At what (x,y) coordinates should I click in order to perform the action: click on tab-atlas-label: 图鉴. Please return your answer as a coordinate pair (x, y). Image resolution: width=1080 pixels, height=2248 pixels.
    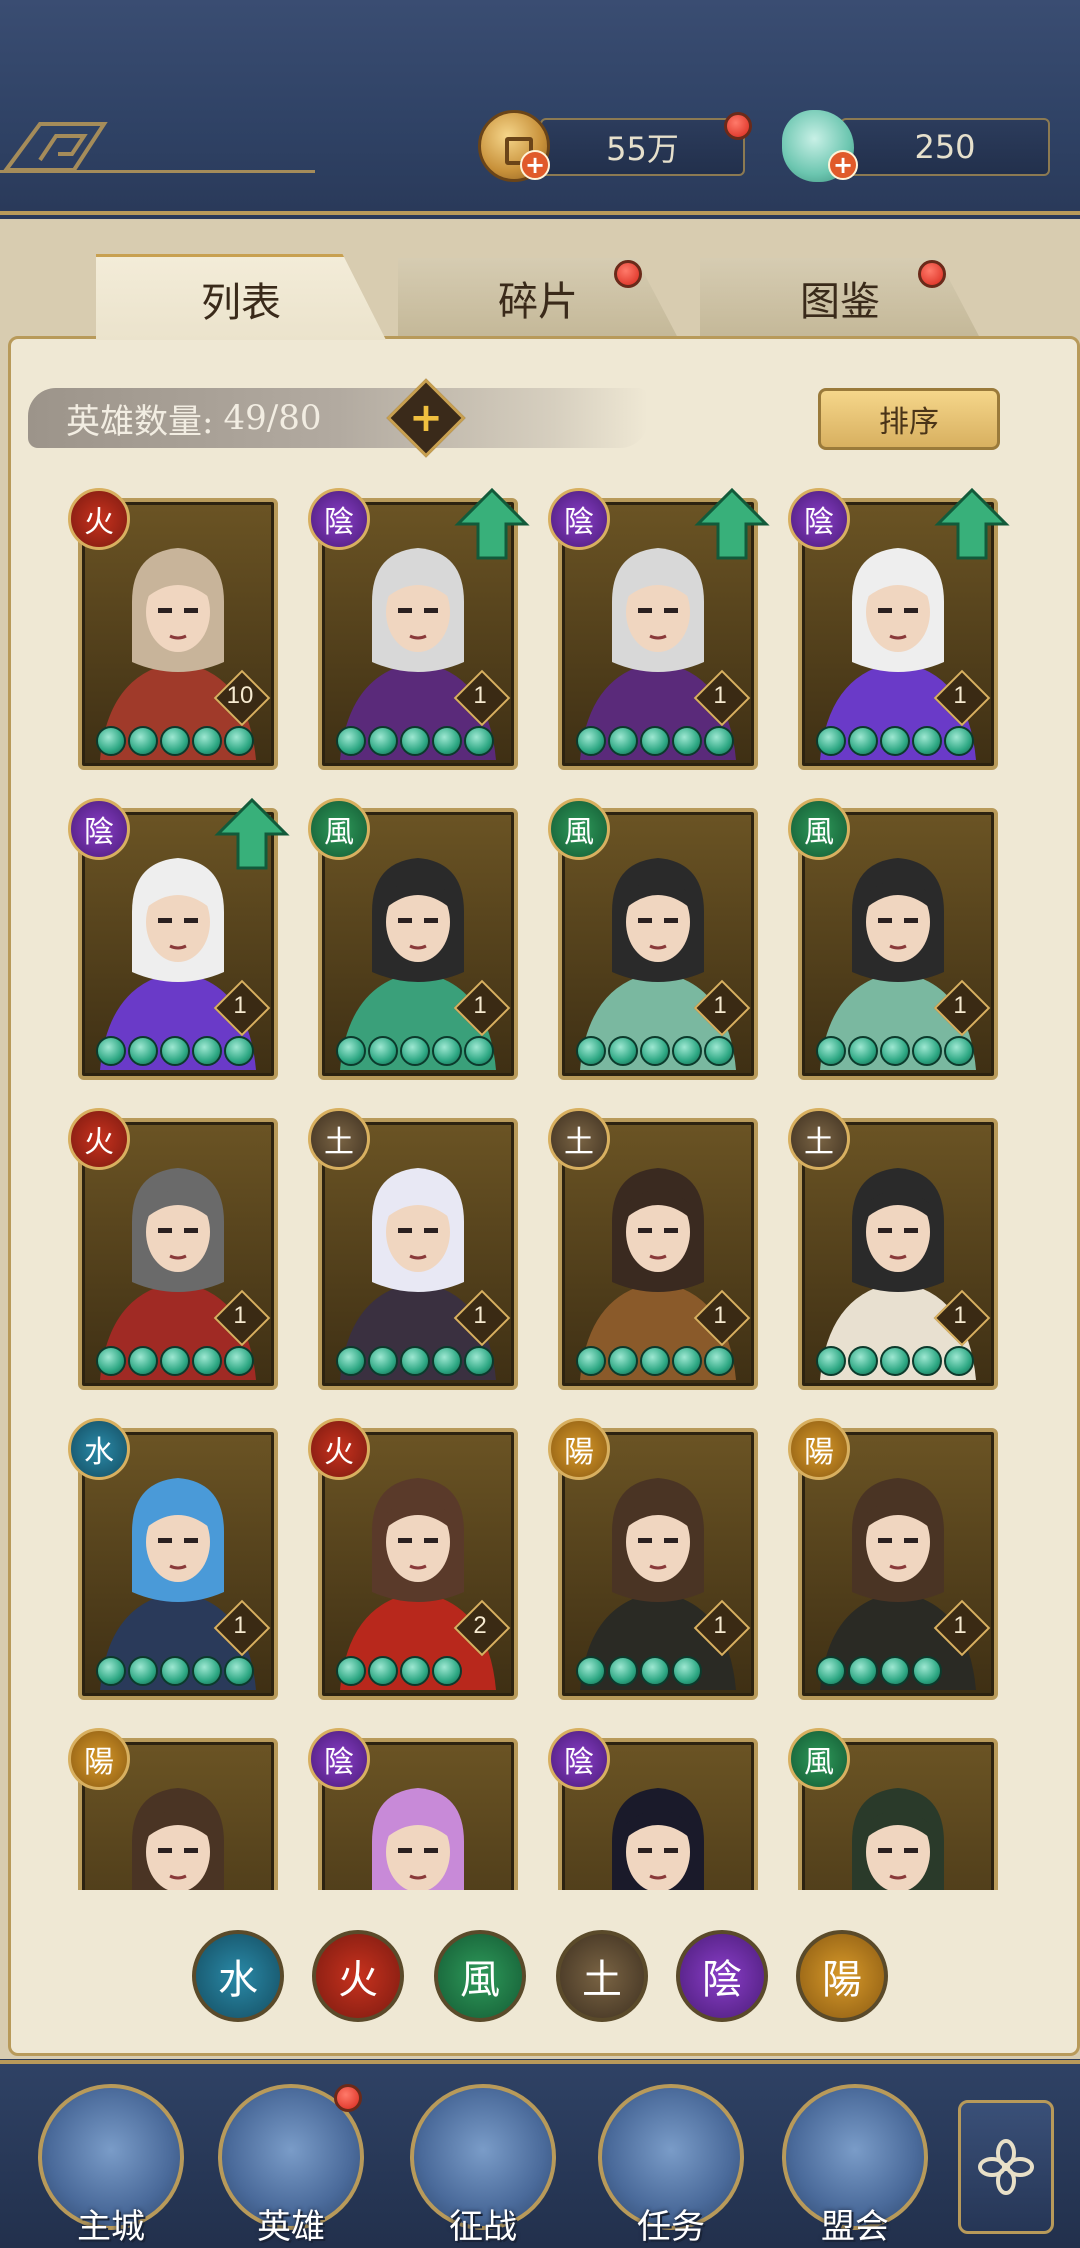
    Looking at the image, I should click on (840, 302).